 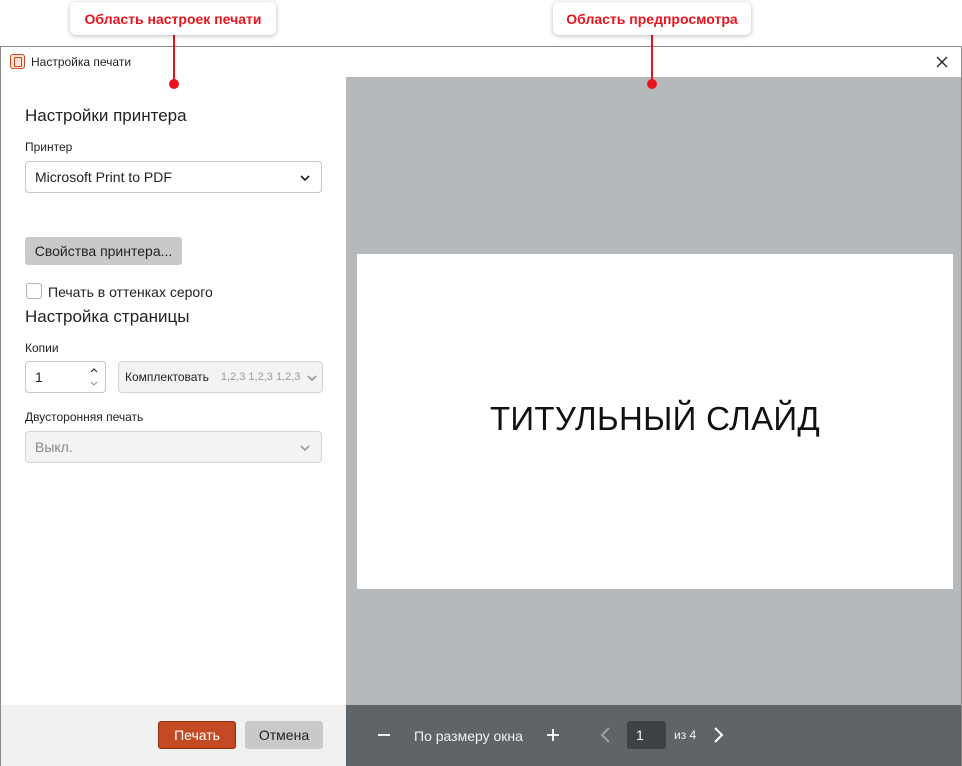 I want to click on minus-icon, so click(x=384, y=735).